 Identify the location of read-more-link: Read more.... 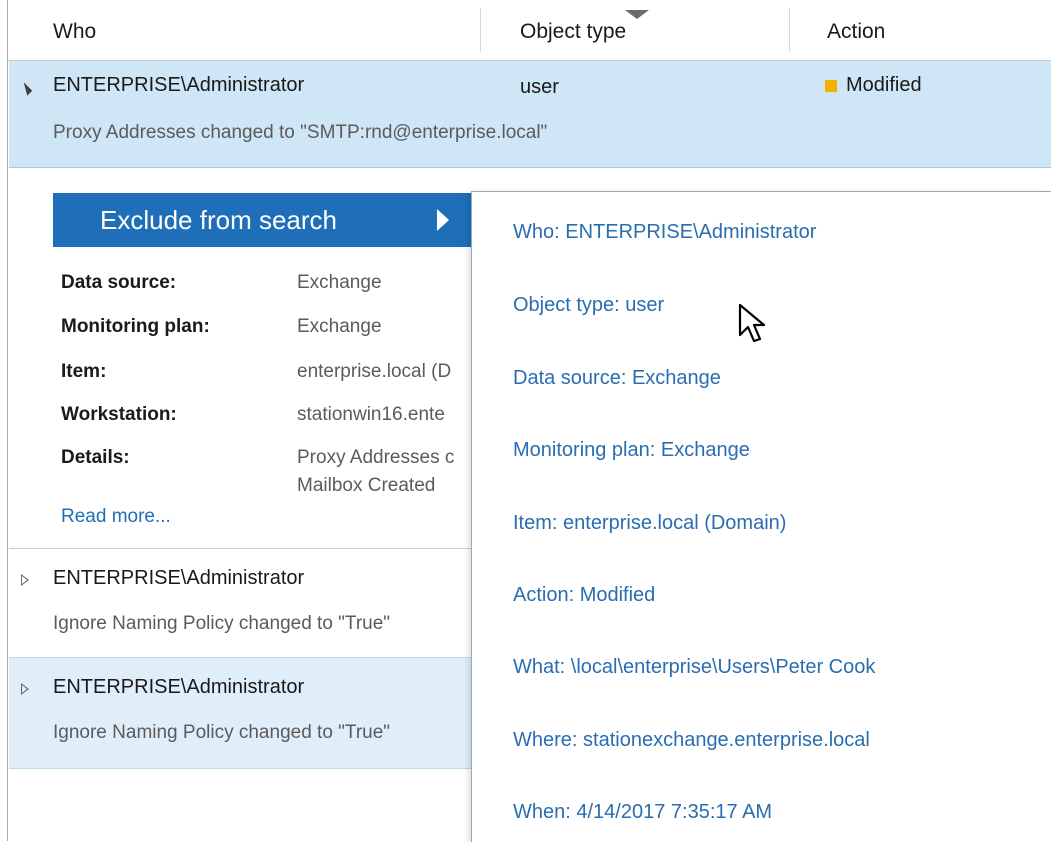
(116, 517).